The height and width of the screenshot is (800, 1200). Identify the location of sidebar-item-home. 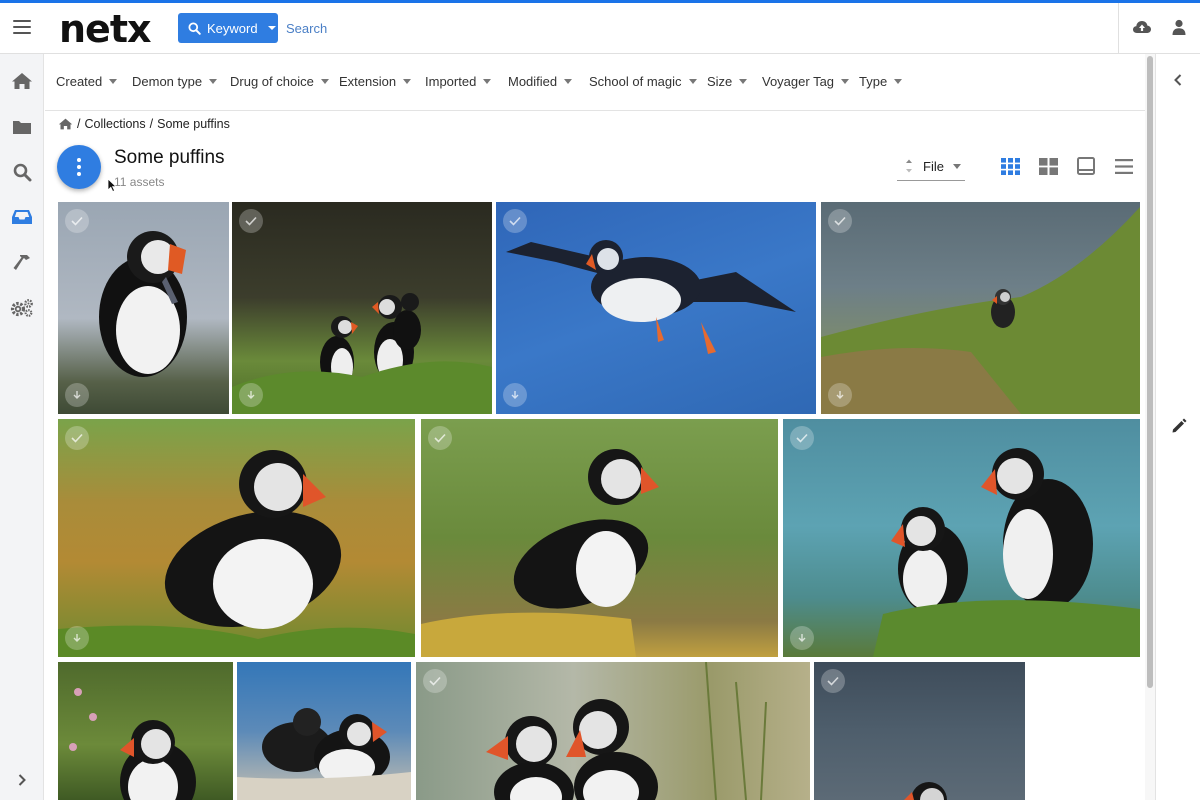
(22, 81).